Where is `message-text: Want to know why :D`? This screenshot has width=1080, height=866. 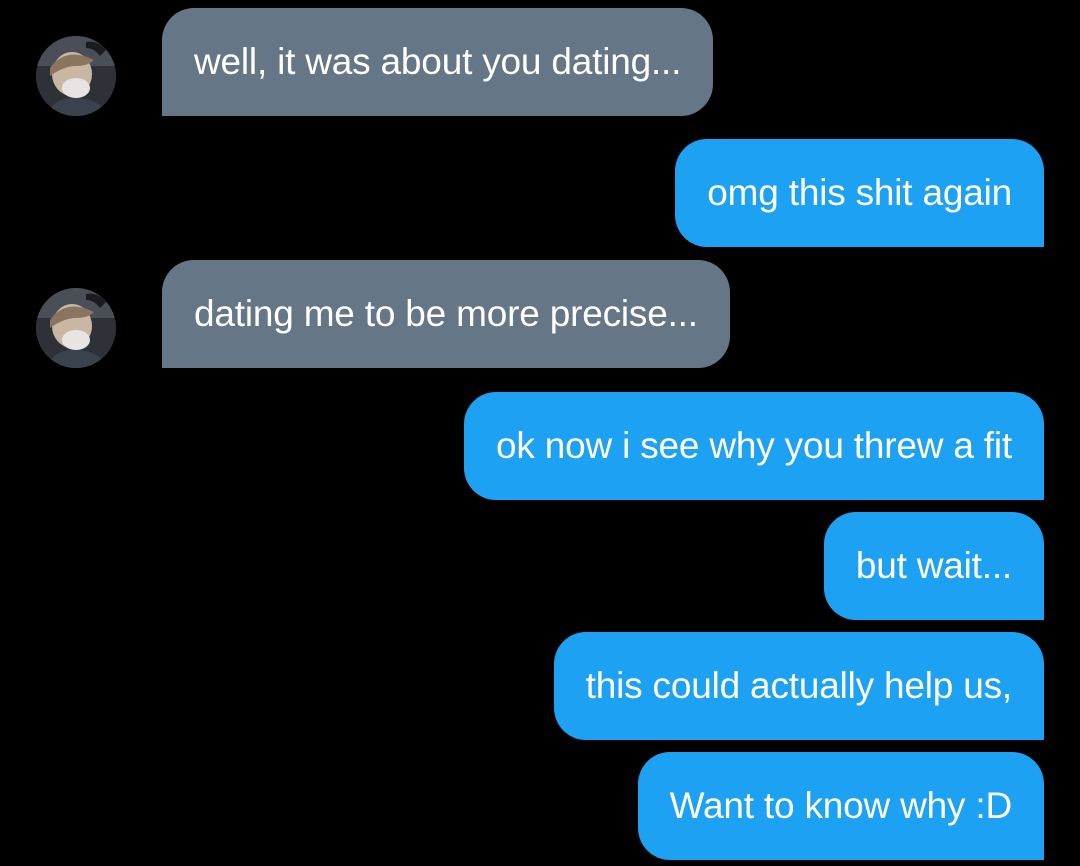
message-text: Want to know why :D is located at coordinates (841, 805).